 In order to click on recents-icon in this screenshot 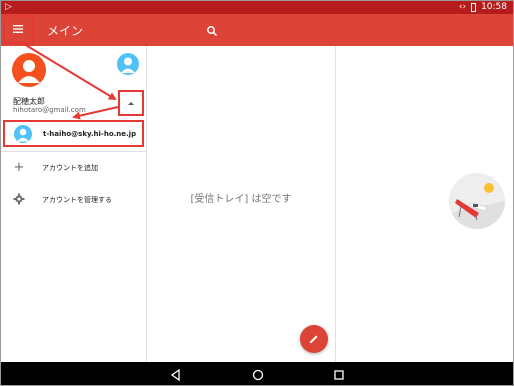, I will do `click(339, 375)`.